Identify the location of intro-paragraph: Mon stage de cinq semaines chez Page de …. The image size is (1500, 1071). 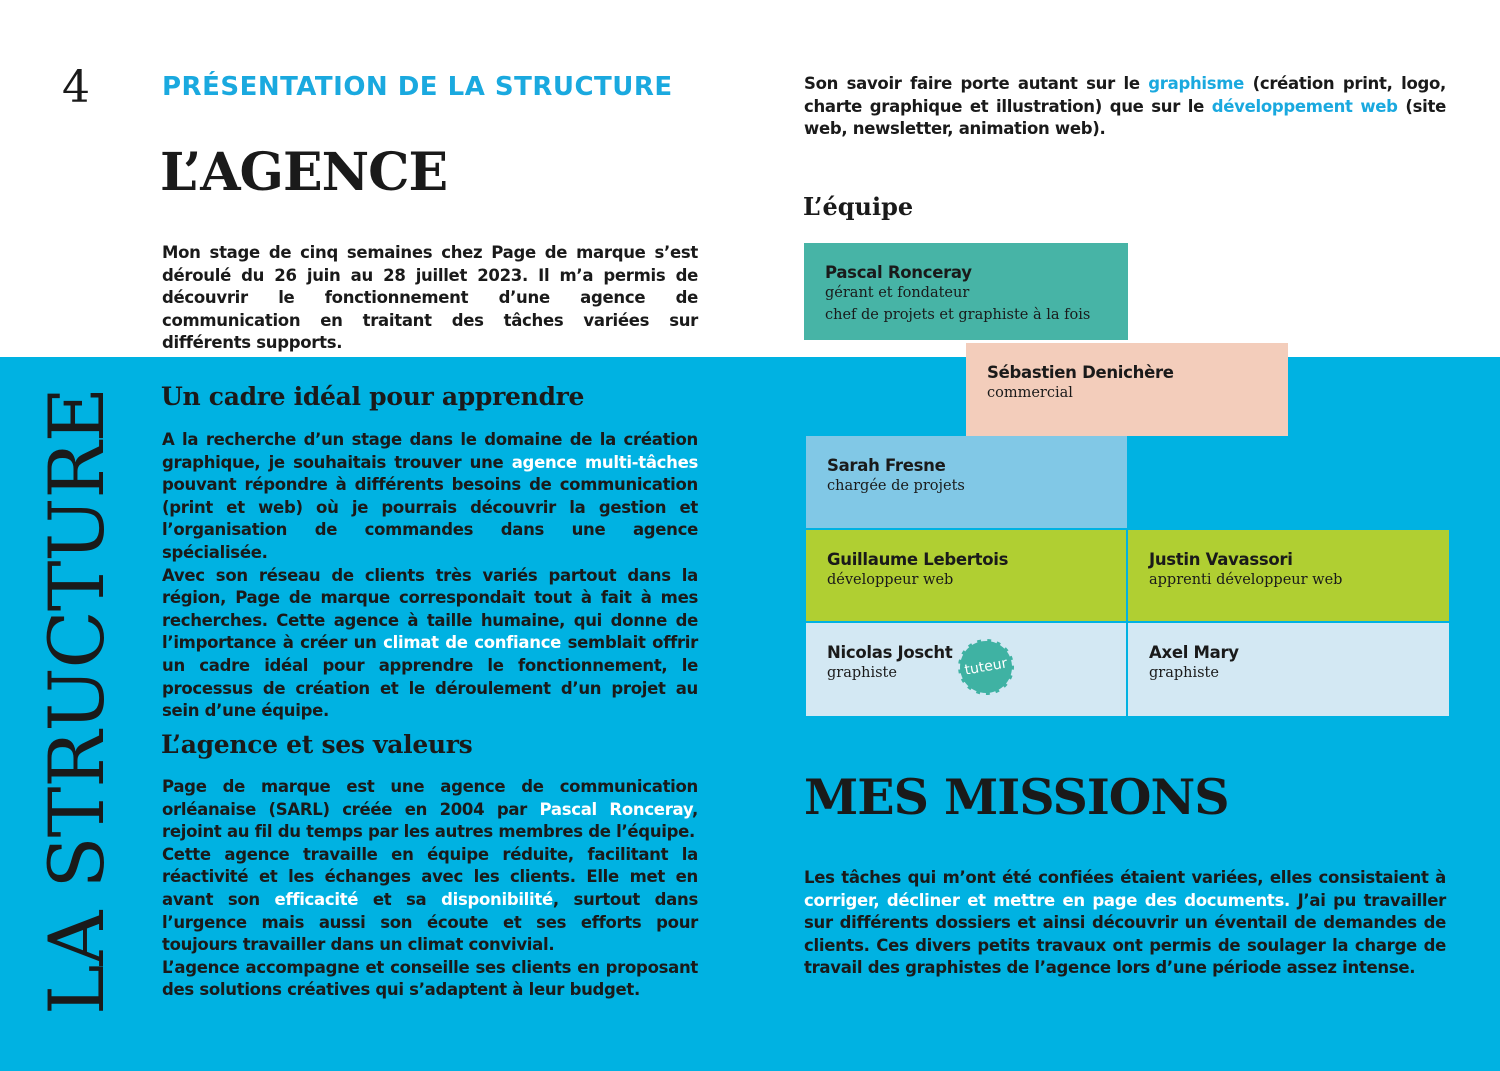
(430, 298).